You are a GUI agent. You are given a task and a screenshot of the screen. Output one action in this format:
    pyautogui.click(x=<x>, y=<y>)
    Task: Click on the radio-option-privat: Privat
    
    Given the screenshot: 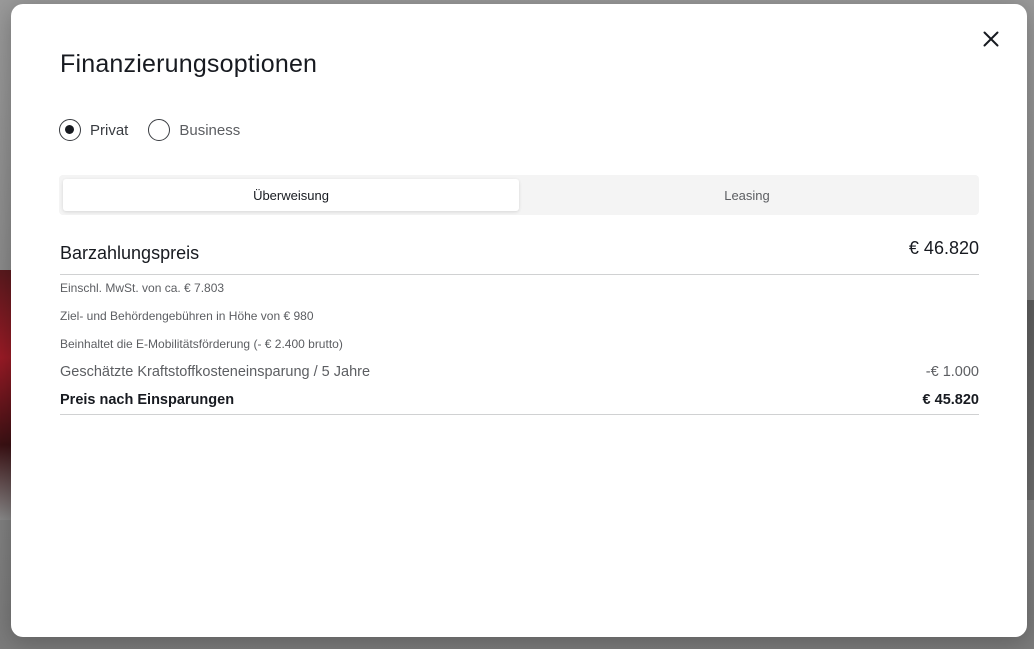 What is the action you would take?
    pyautogui.click(x=93, y=130)
    